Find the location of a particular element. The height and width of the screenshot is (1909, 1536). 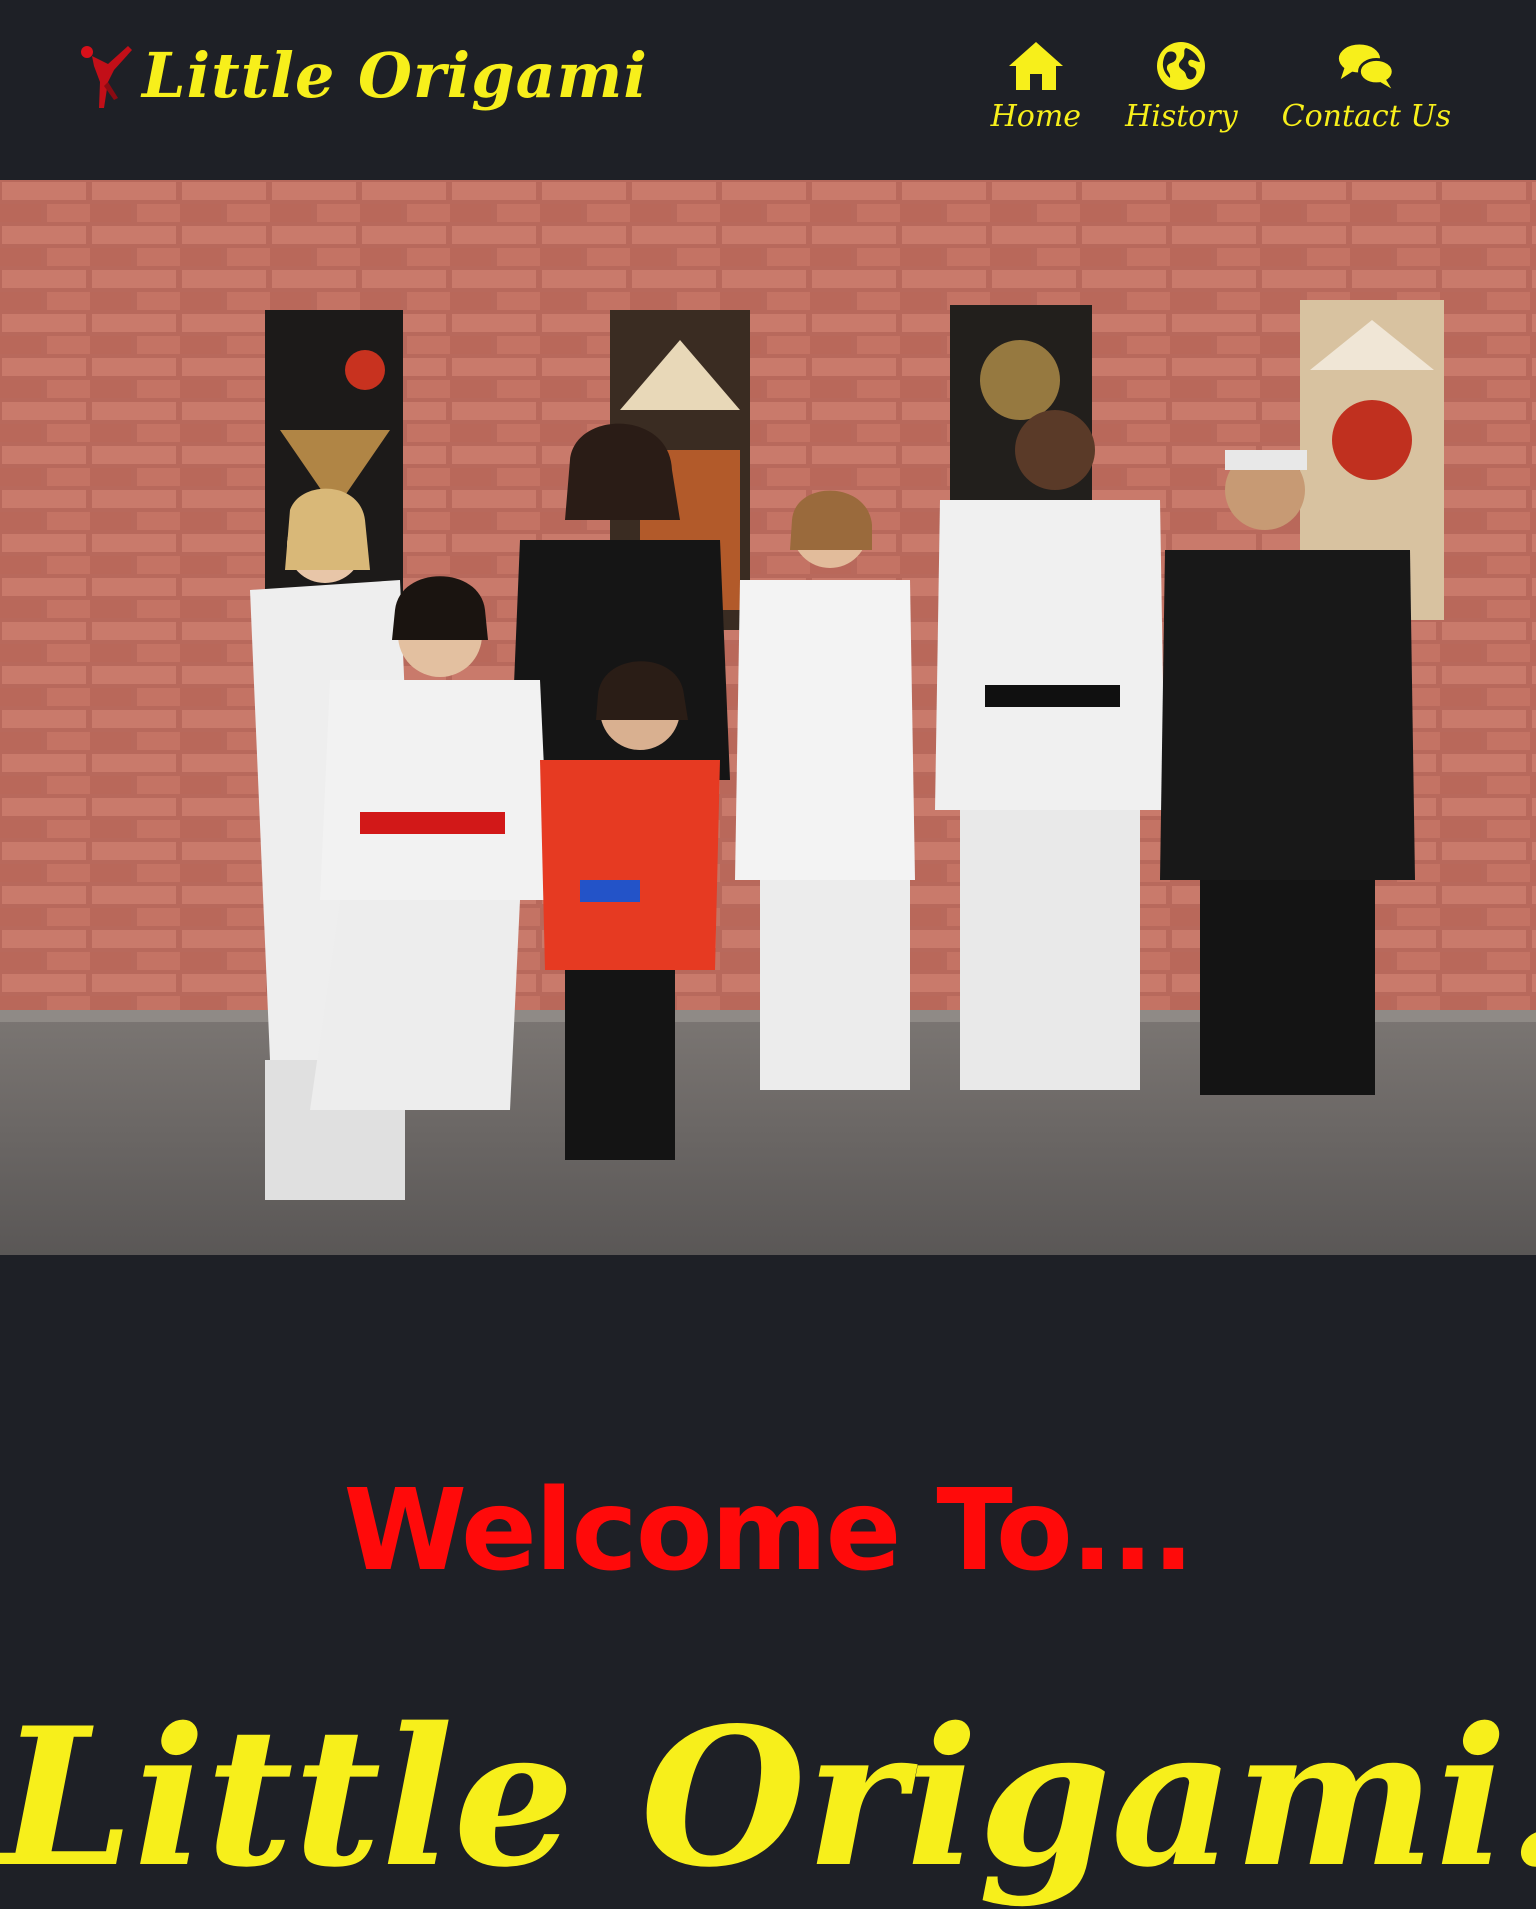

navbar: Little Origami Home History Contact Us is located at coordinates (768, 90).